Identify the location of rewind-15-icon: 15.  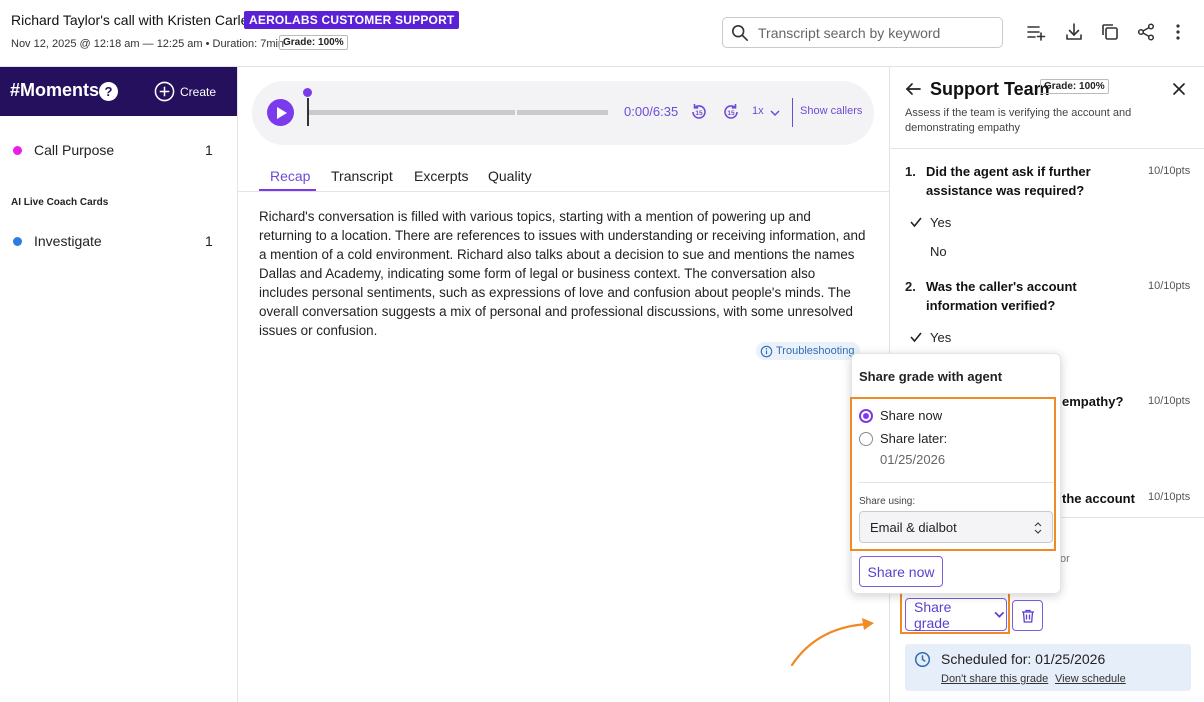
(699, 112).